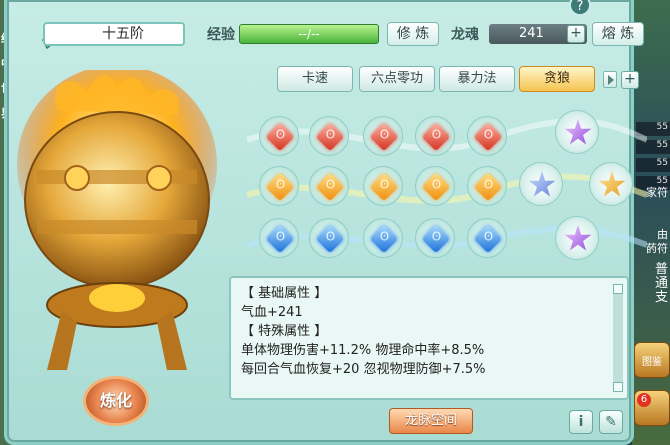 This screenshot has width=670, height=445. Describe the element at coordinates (309, 34) in the screenshot. I see `exp-bar: --/--` at that location.